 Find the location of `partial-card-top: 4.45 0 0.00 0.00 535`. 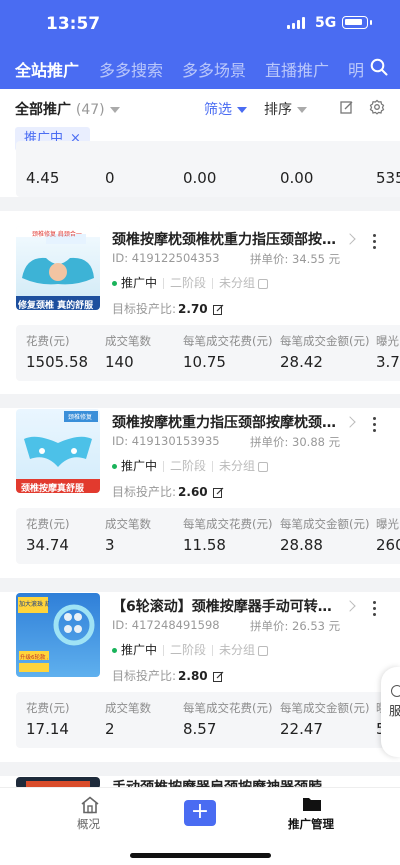

partial-card-top: 4.45 0 0.00 0.00 535 is located at coordinates (200, 169).